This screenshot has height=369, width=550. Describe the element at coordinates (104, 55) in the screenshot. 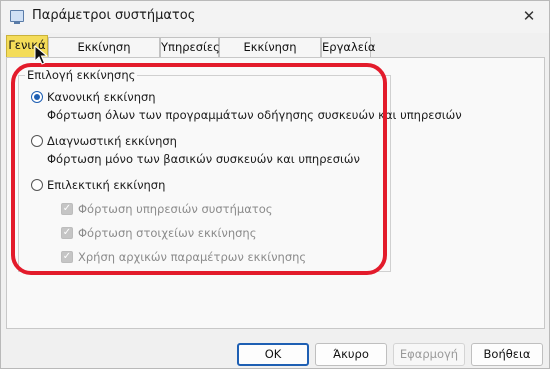

I see `tab-boot: Εκκίνηση υπολογιστή` at that location.